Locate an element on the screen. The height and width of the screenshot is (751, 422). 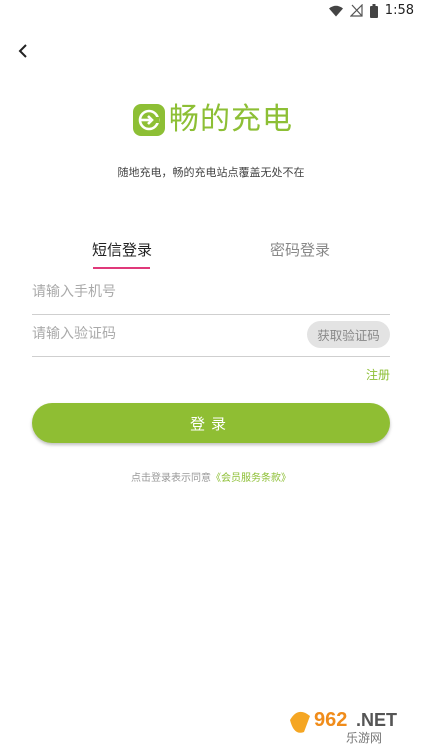
status-time: 1:58 is located at coordinates (399, 10).